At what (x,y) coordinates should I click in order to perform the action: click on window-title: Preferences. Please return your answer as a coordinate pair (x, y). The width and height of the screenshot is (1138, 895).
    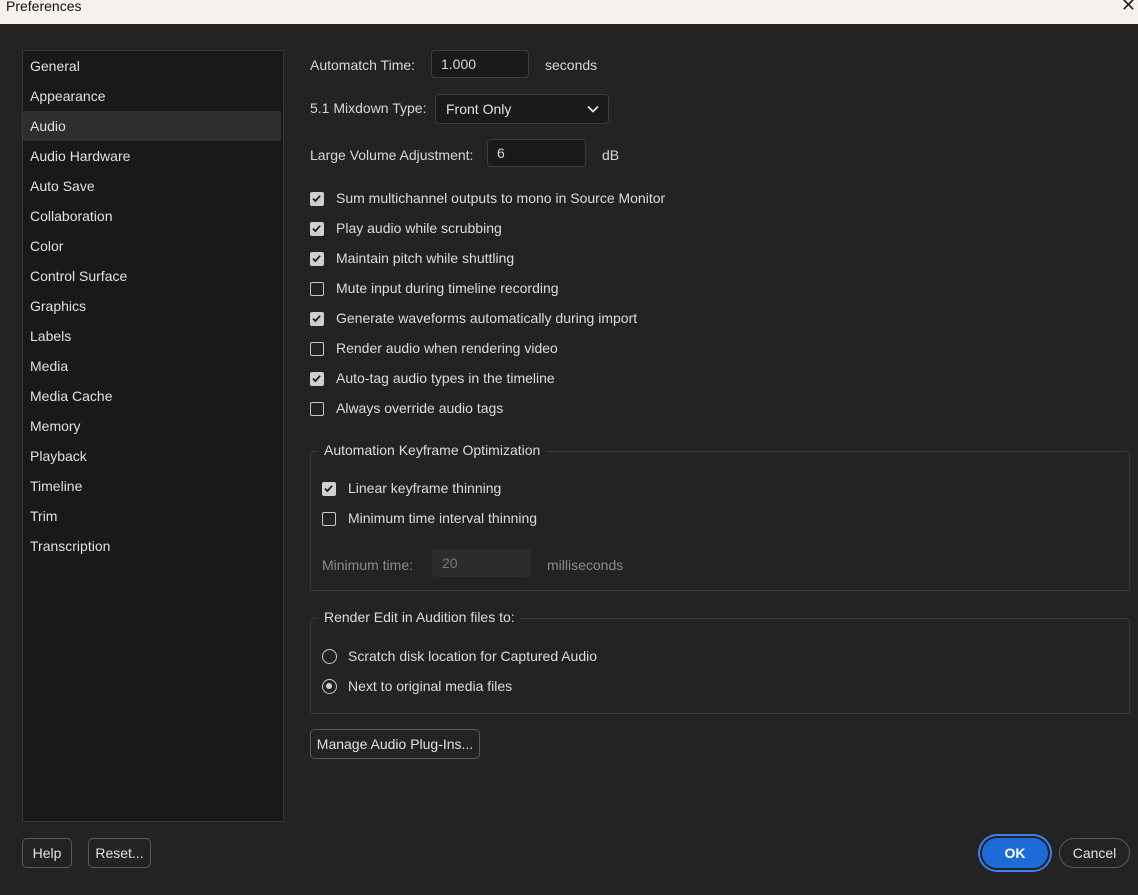
    Looking at the image, I should click on (44, 7).